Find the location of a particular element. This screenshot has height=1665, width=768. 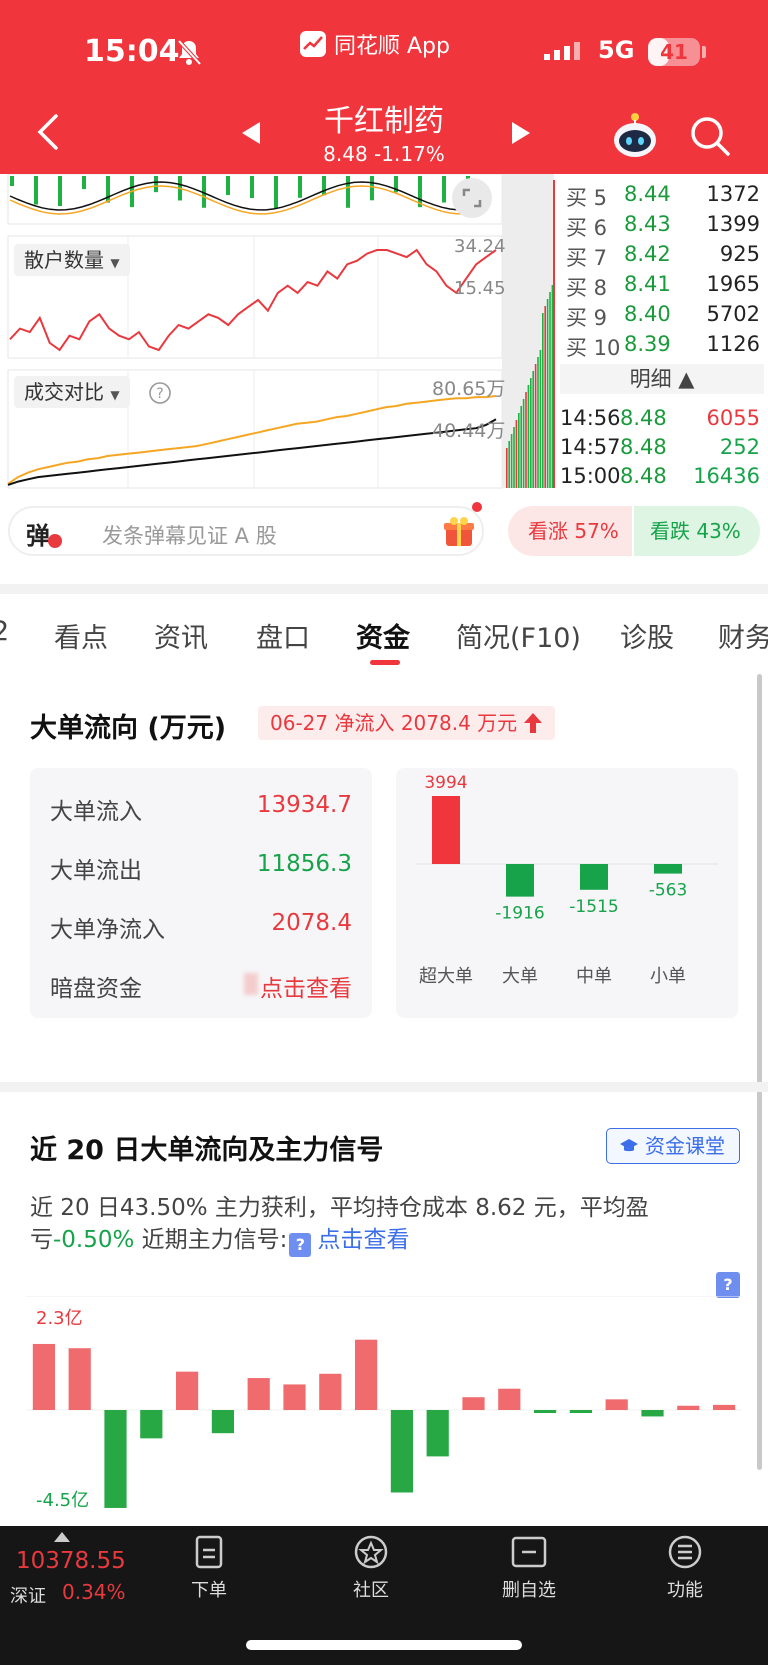

bid-level: 买 8 is located at coordinates (587, 288).